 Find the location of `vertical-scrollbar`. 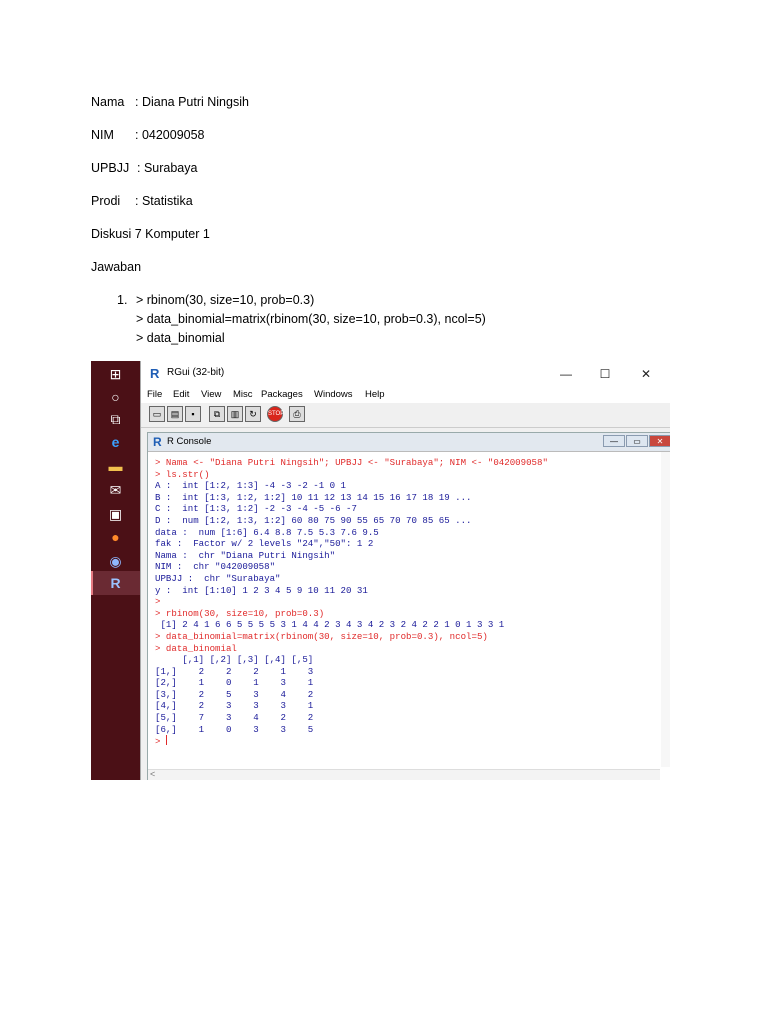

vertical-scrollbar is located at coordinates (665, 609).